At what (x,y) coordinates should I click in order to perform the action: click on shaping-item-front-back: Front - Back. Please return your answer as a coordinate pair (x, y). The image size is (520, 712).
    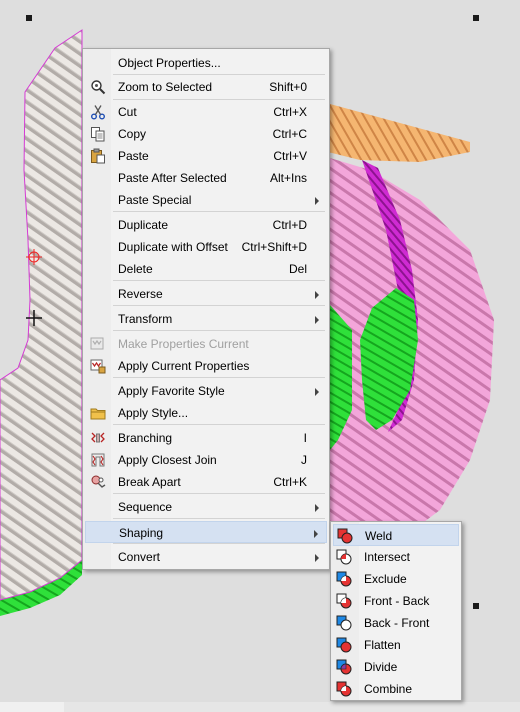
    Looking at the image, I should click on (396, 601).